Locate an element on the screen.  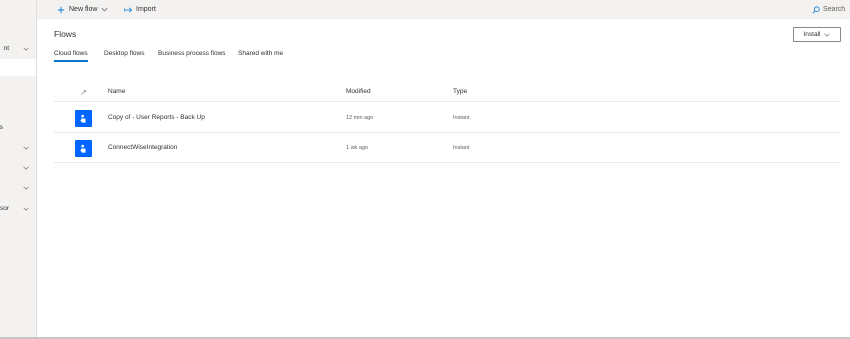
left-navigation: nt s visor is located at coordinates (18, 169).